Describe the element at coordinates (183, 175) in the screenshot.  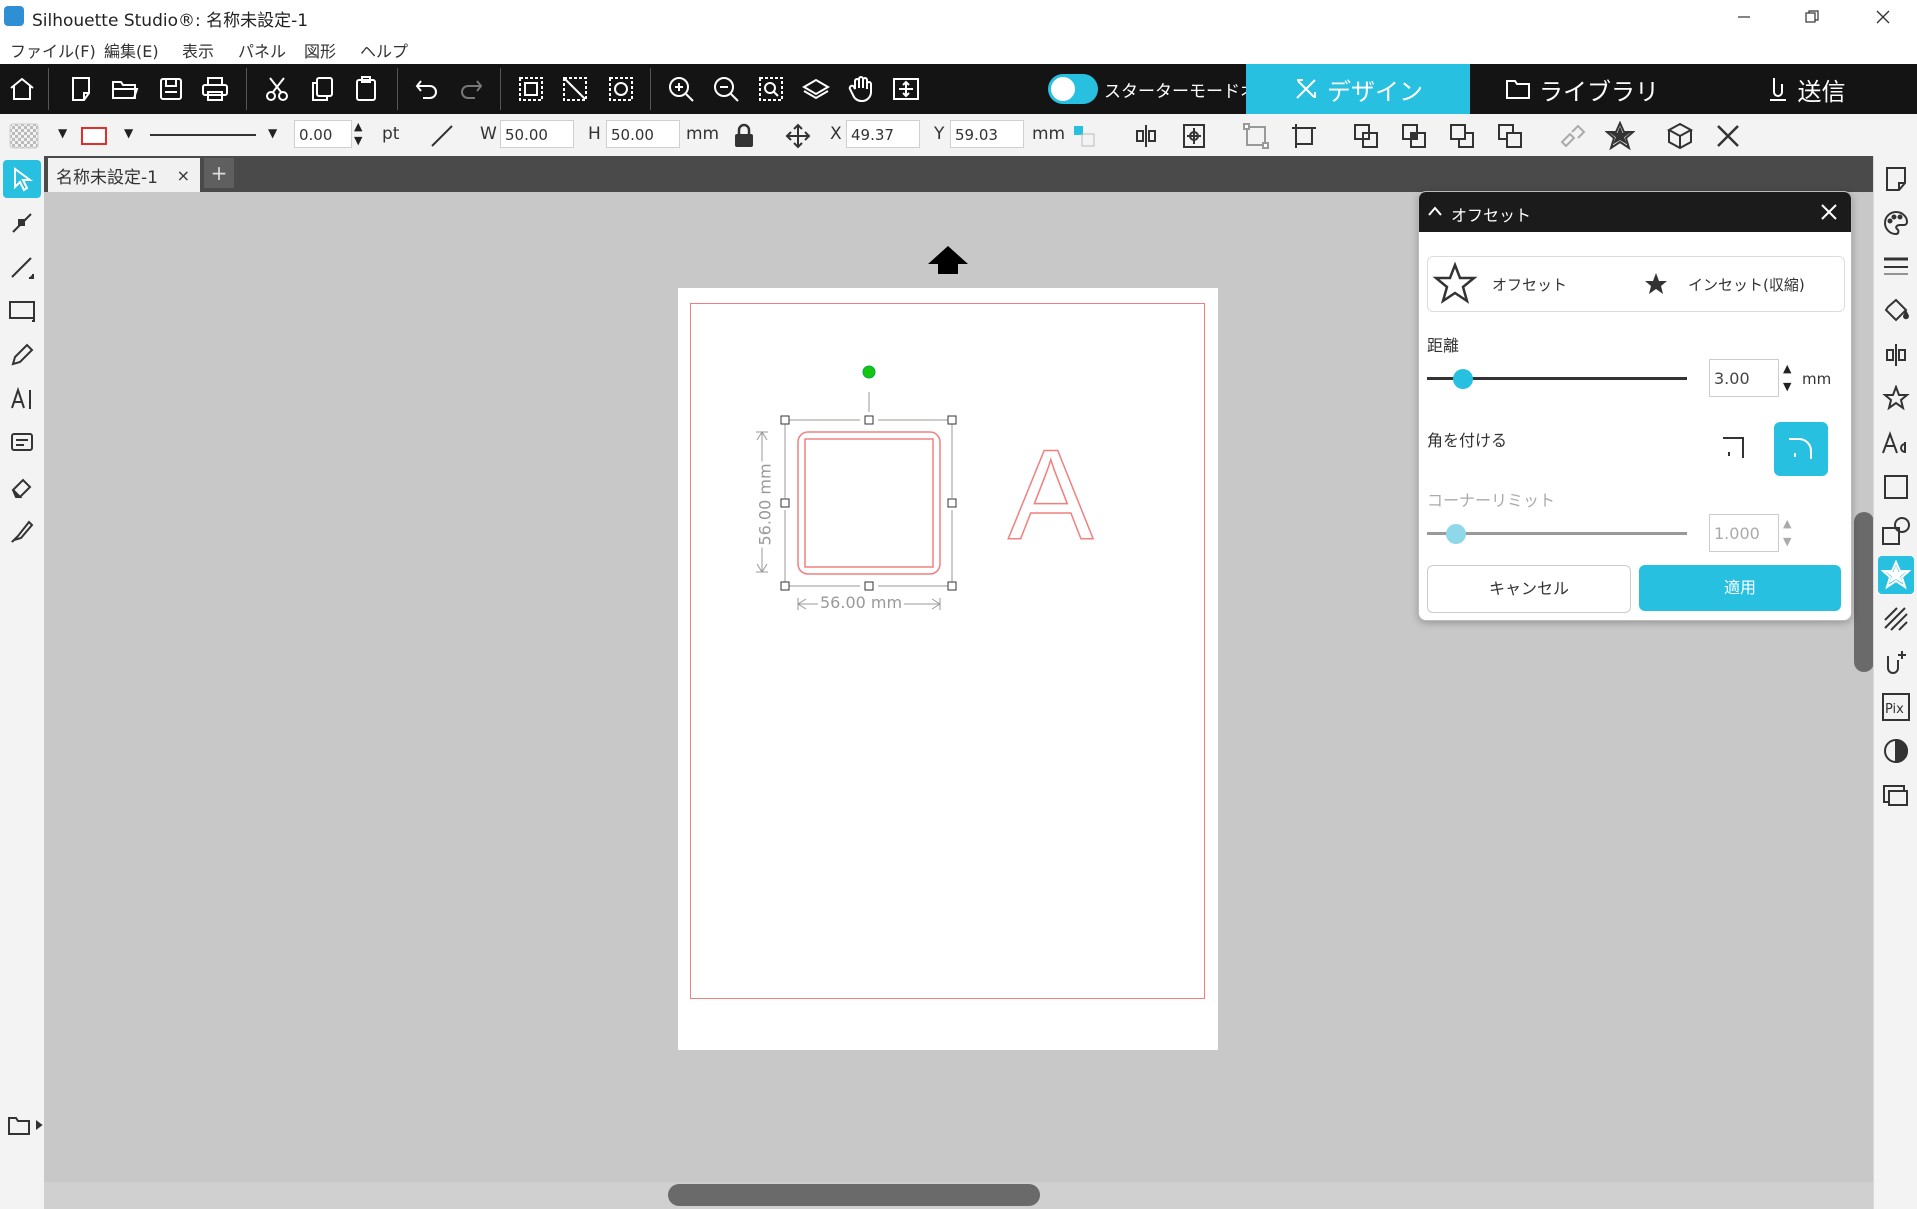
I see `document-tab-close-icon: ×` at that location.